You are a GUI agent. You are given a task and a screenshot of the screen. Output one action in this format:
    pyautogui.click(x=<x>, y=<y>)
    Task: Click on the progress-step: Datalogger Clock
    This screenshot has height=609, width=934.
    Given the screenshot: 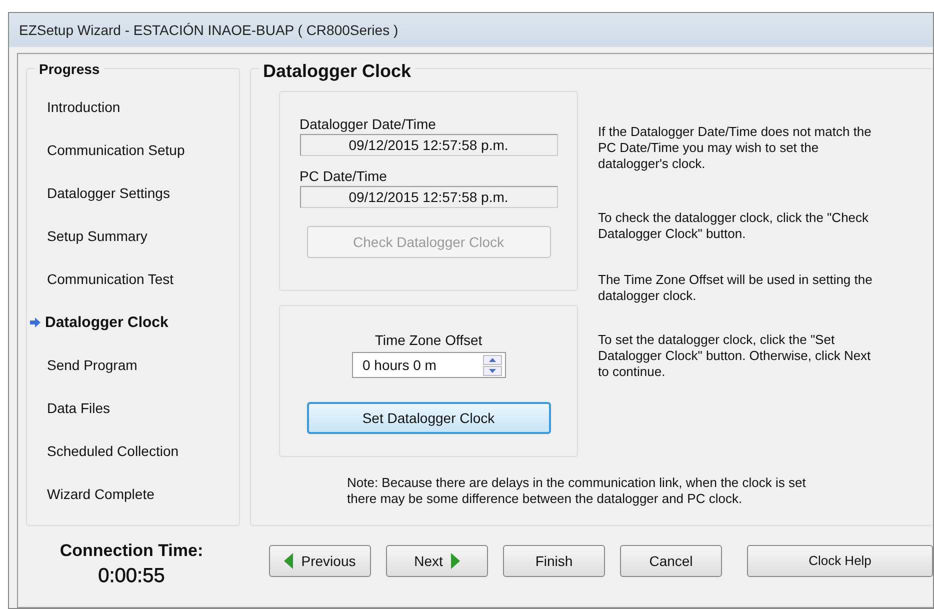 What is the action you would take?
    pyautogui.click(x=133, y=335)
    